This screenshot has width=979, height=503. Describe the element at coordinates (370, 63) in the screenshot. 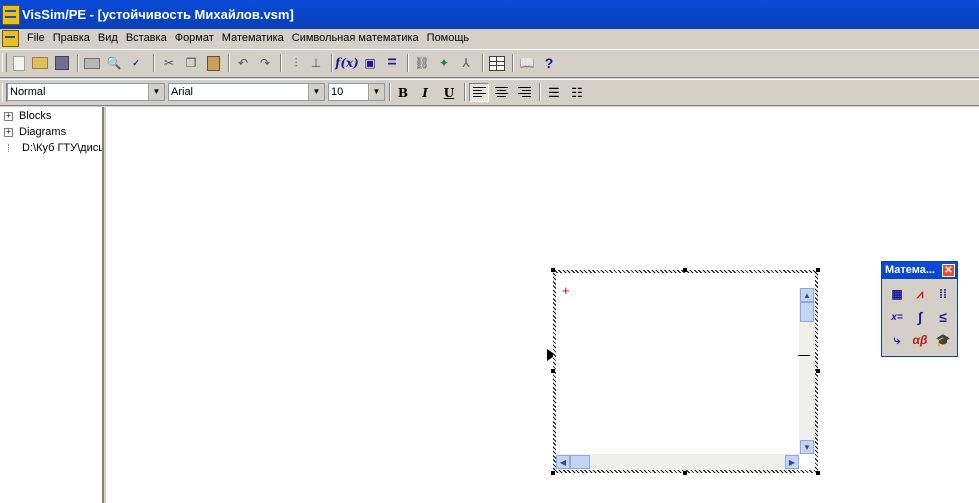

I see `insert-unit-button: ▣` at that location.